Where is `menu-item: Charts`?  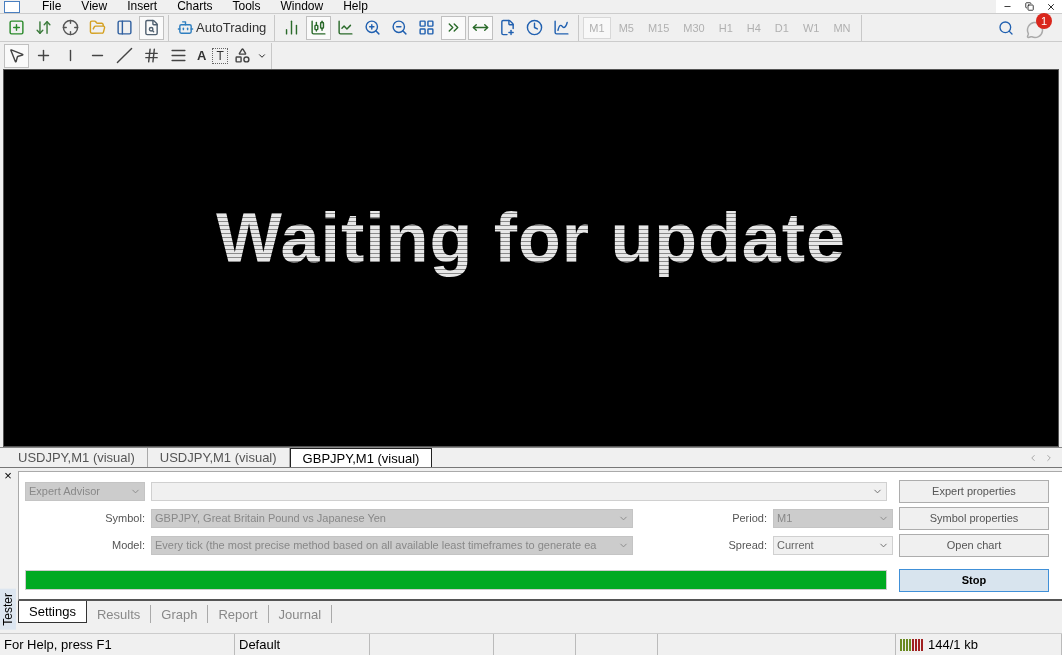 menu-item: Charts is located at coordinates (195, 6).